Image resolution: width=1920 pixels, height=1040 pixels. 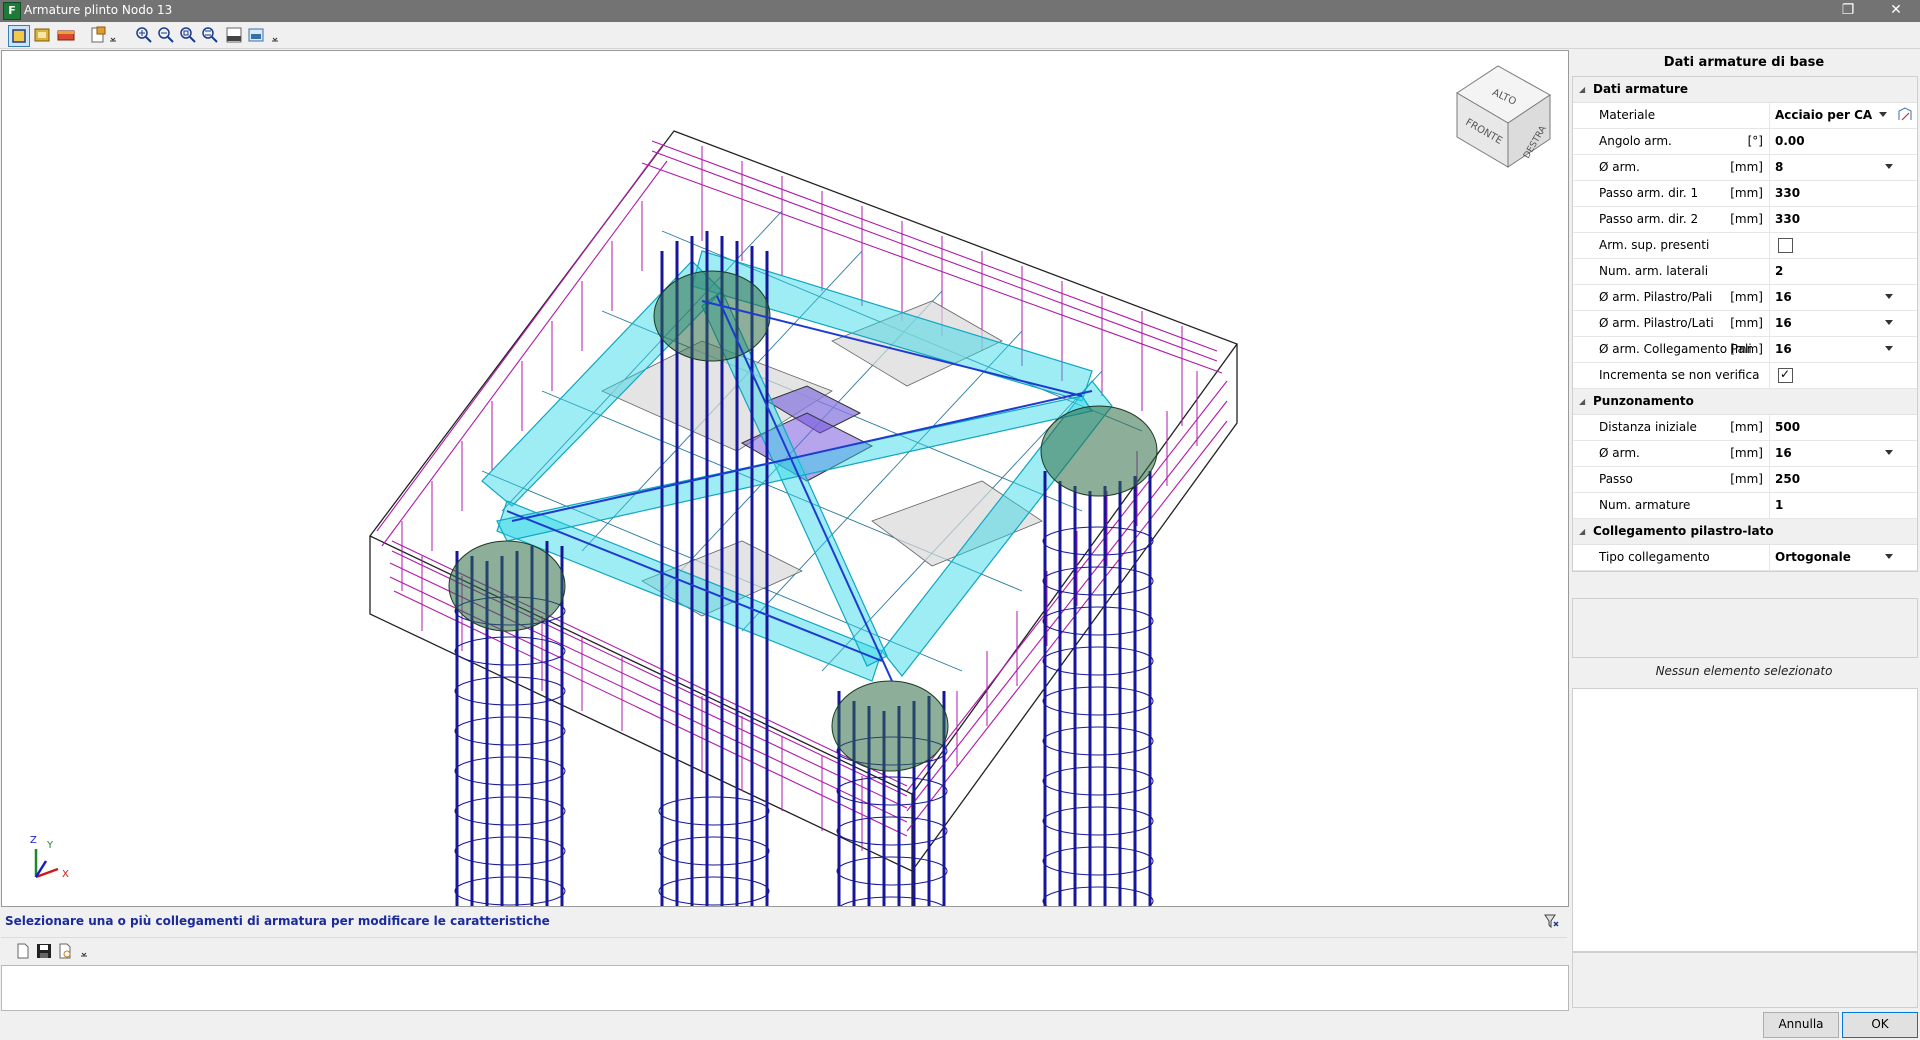 I want to click on row-arm-pilastro-pali: Ø arm. Pilastro/Pali [mm] 16, so click(x=1745, y=298).